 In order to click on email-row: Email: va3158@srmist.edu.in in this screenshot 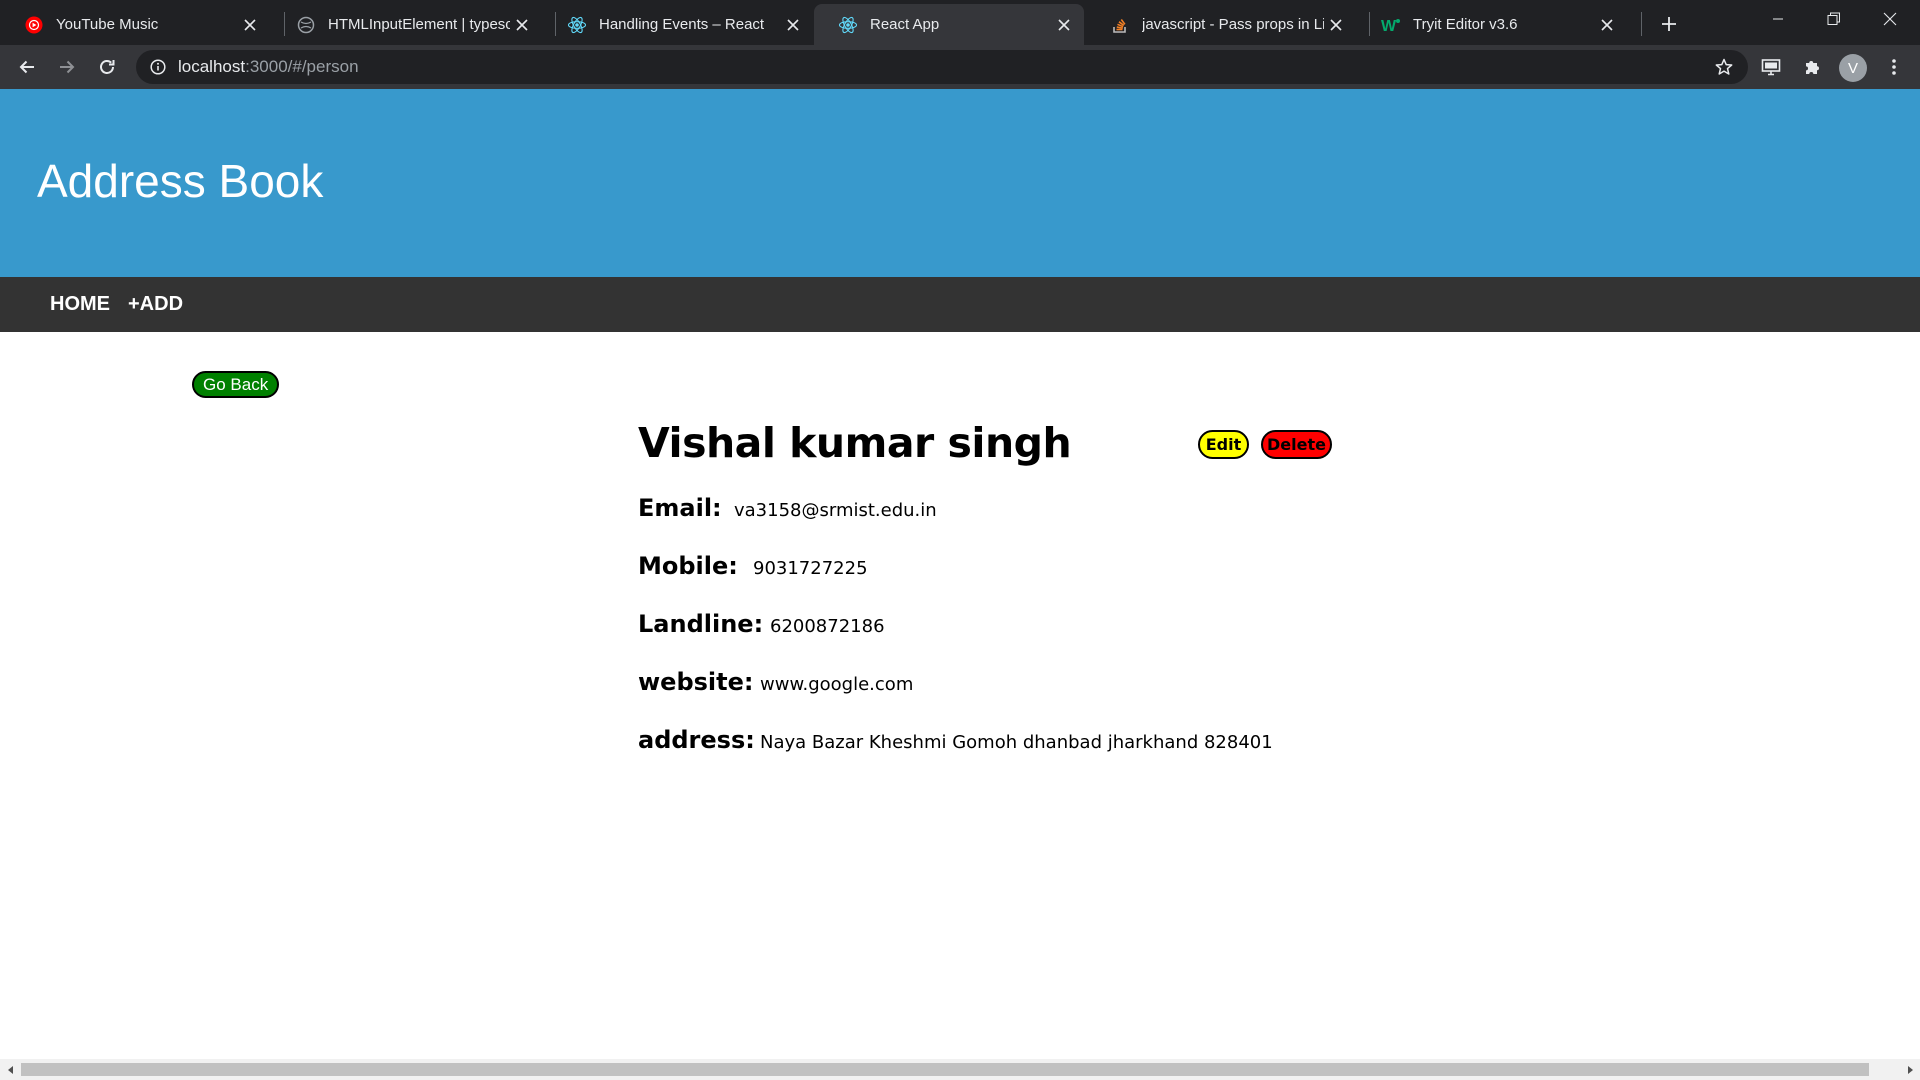, I will do `click(787, 512)`.